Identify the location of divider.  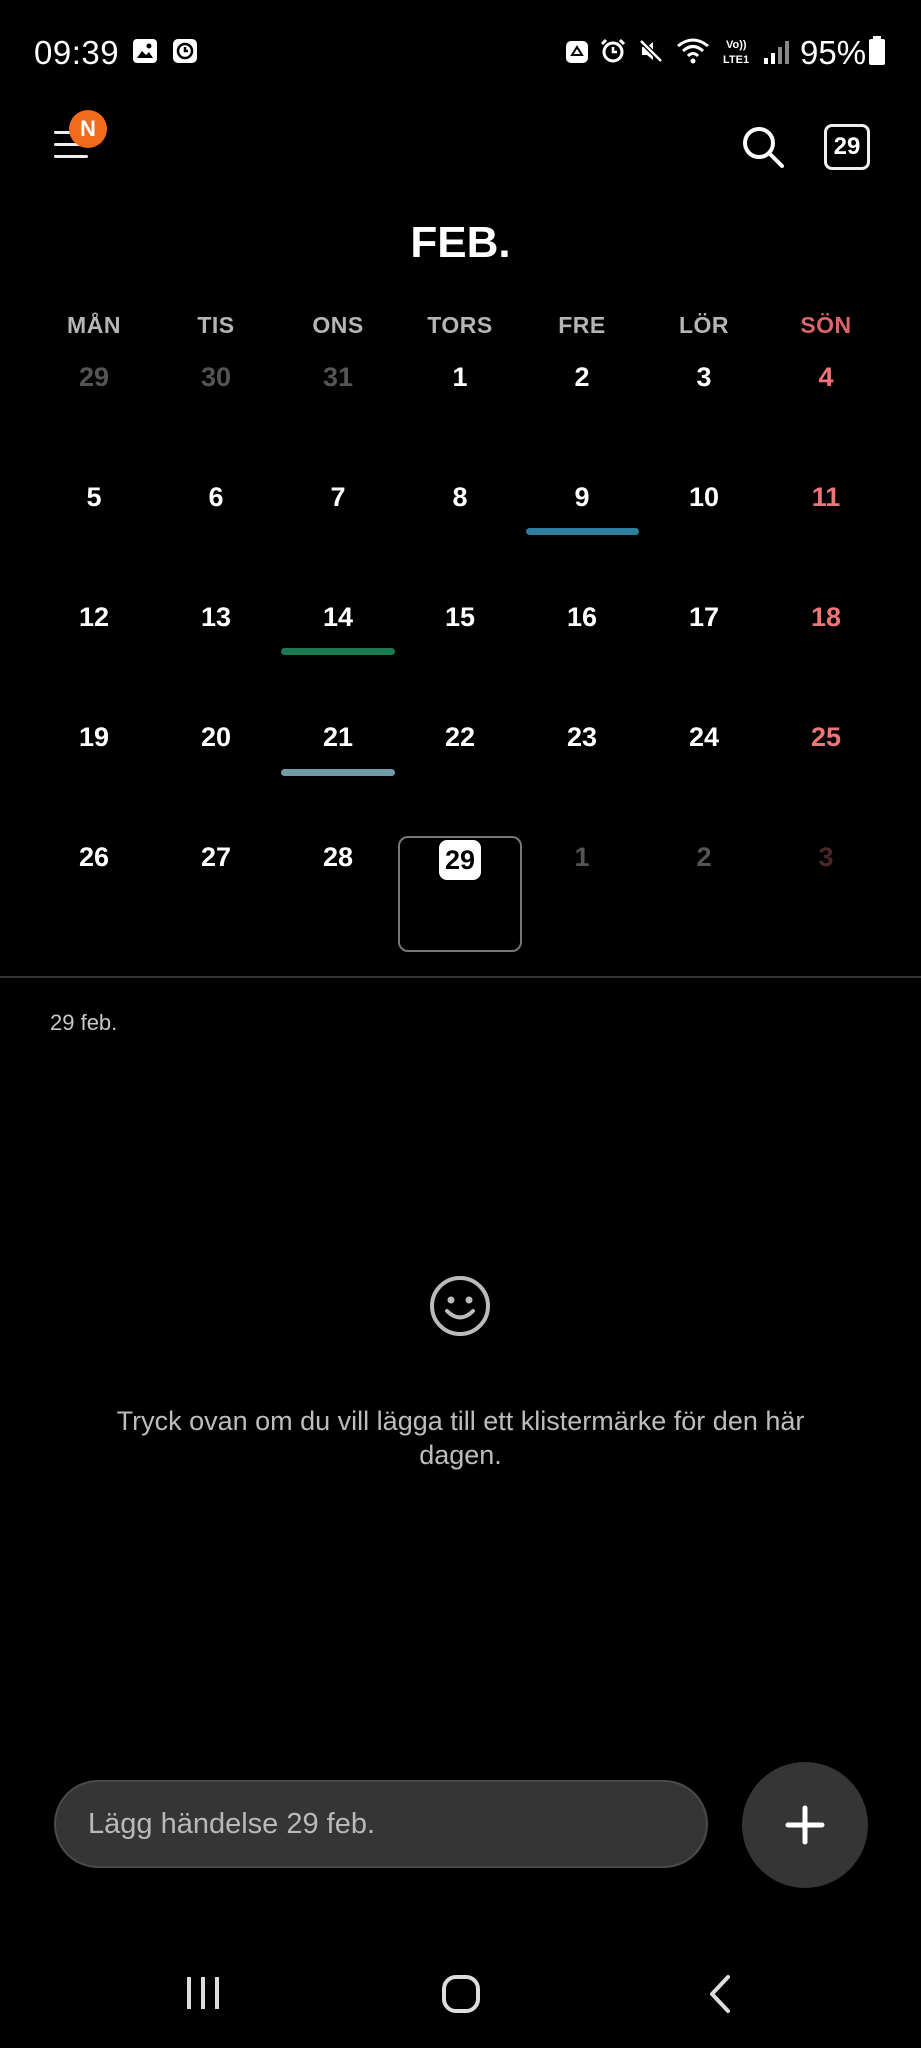
(460, 977).